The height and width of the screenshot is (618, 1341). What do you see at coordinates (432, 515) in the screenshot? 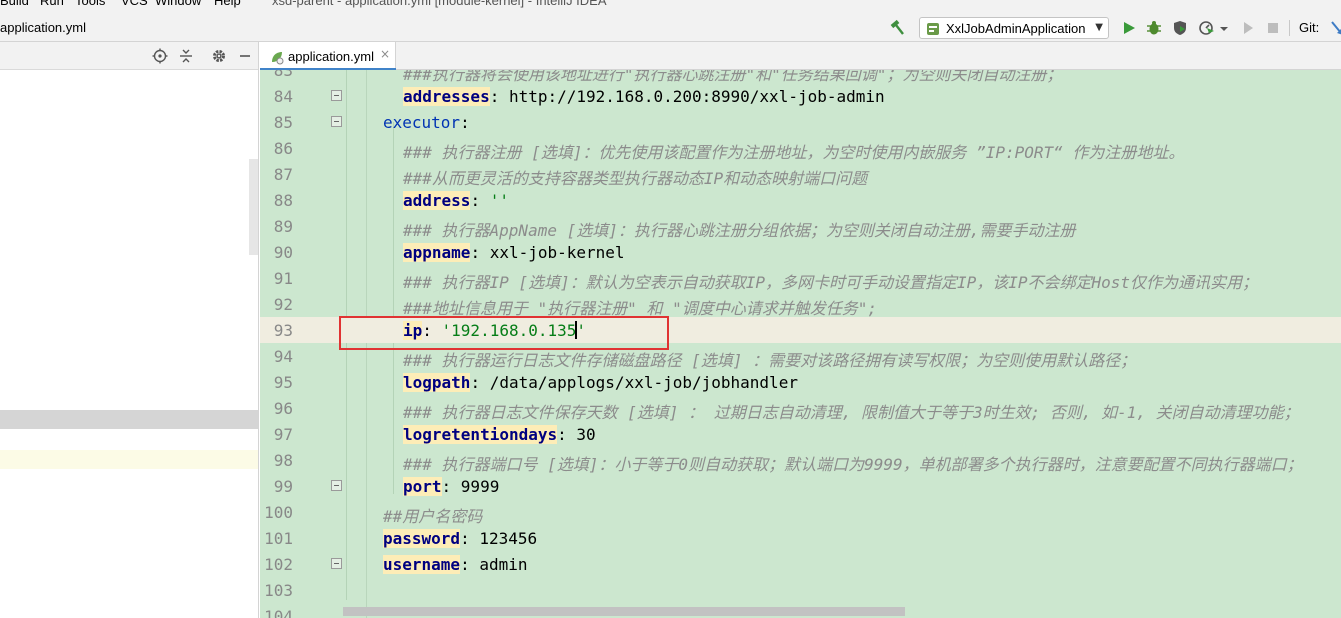
I see `code-text: ##用户名密码` at bounding box center [432, 515].